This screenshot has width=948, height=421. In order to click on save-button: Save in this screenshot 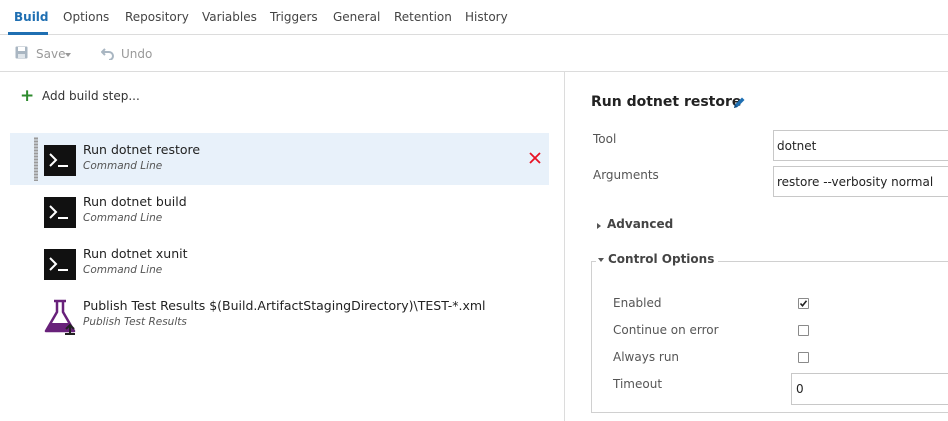, I will do `click(44, 54)`.